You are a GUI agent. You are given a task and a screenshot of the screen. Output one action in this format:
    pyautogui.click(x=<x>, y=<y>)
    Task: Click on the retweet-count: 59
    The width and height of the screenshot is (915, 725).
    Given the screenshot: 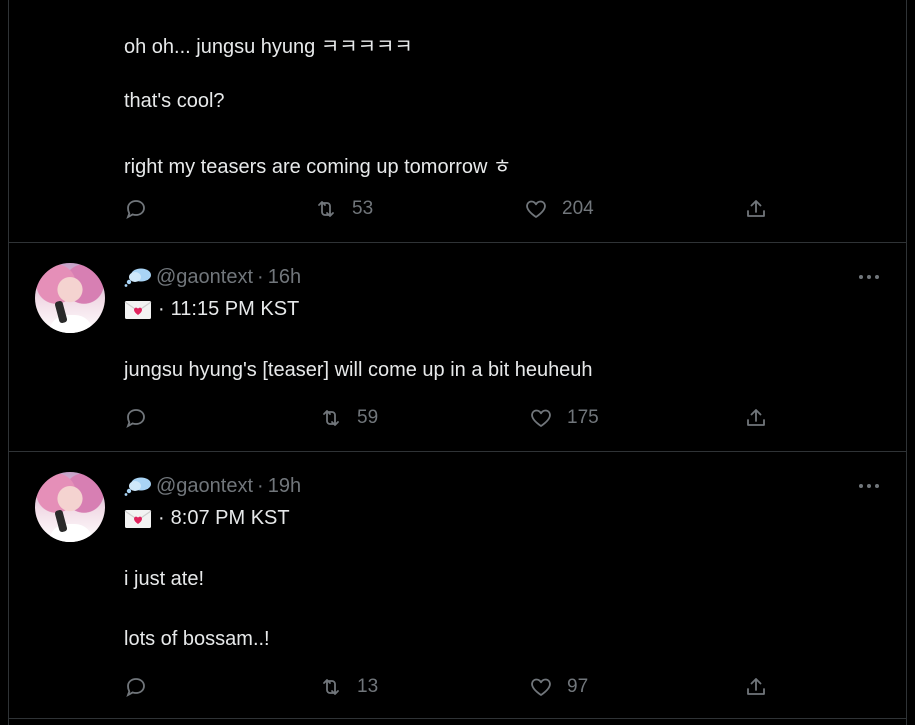 What is the action you would take?
    pyautogui.click(x=368, y=417)
    